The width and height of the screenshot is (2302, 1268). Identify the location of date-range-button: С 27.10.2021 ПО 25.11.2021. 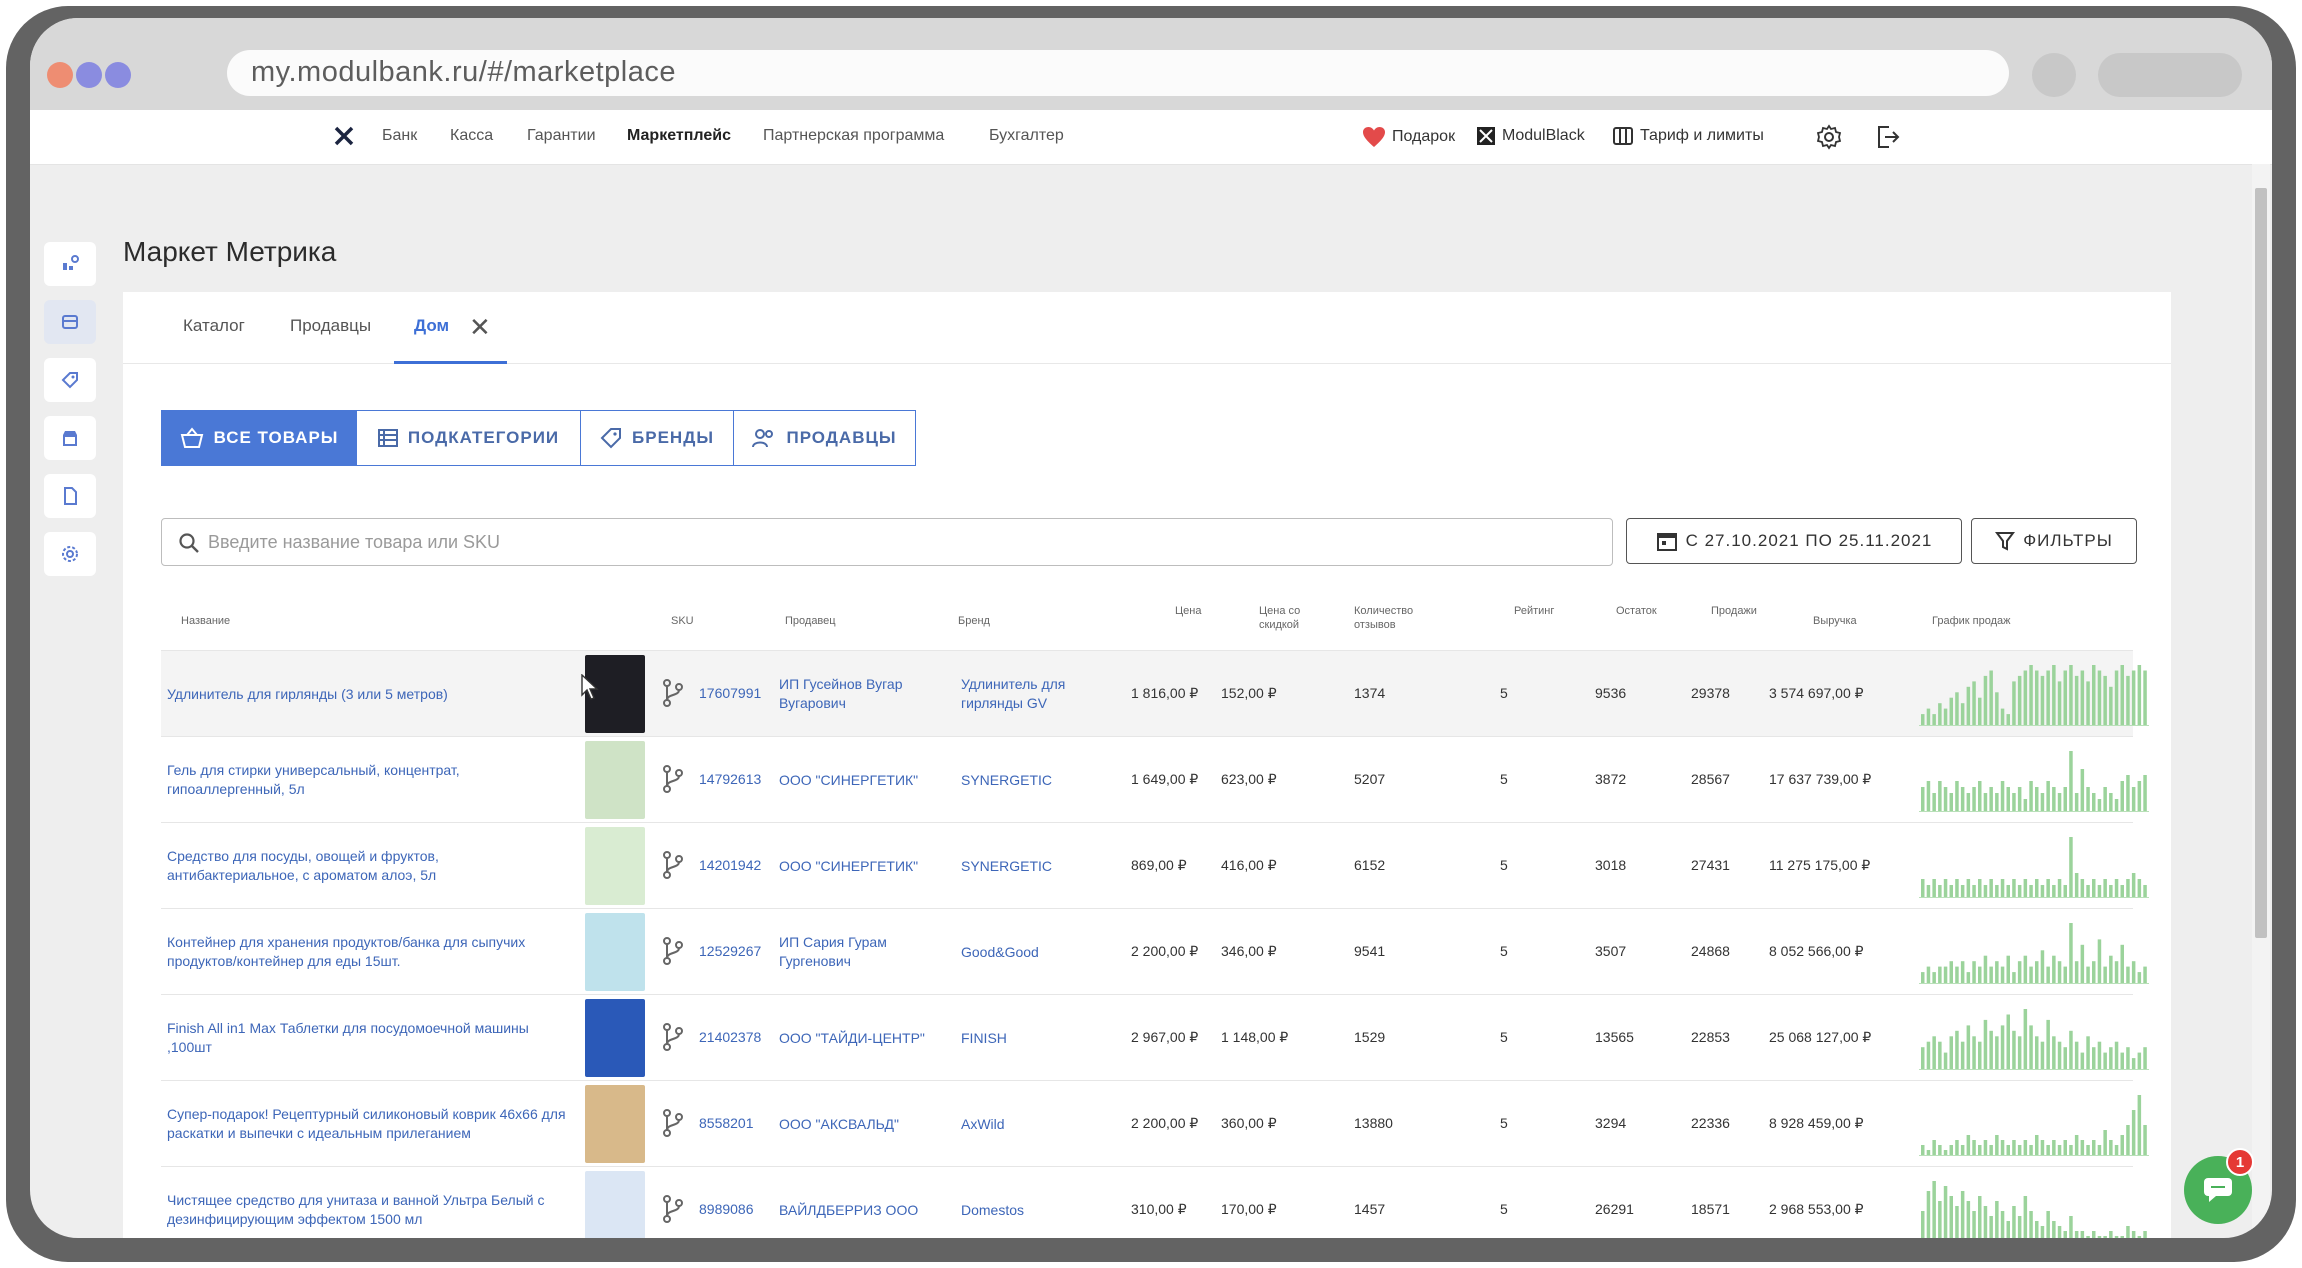
(1794, 541).